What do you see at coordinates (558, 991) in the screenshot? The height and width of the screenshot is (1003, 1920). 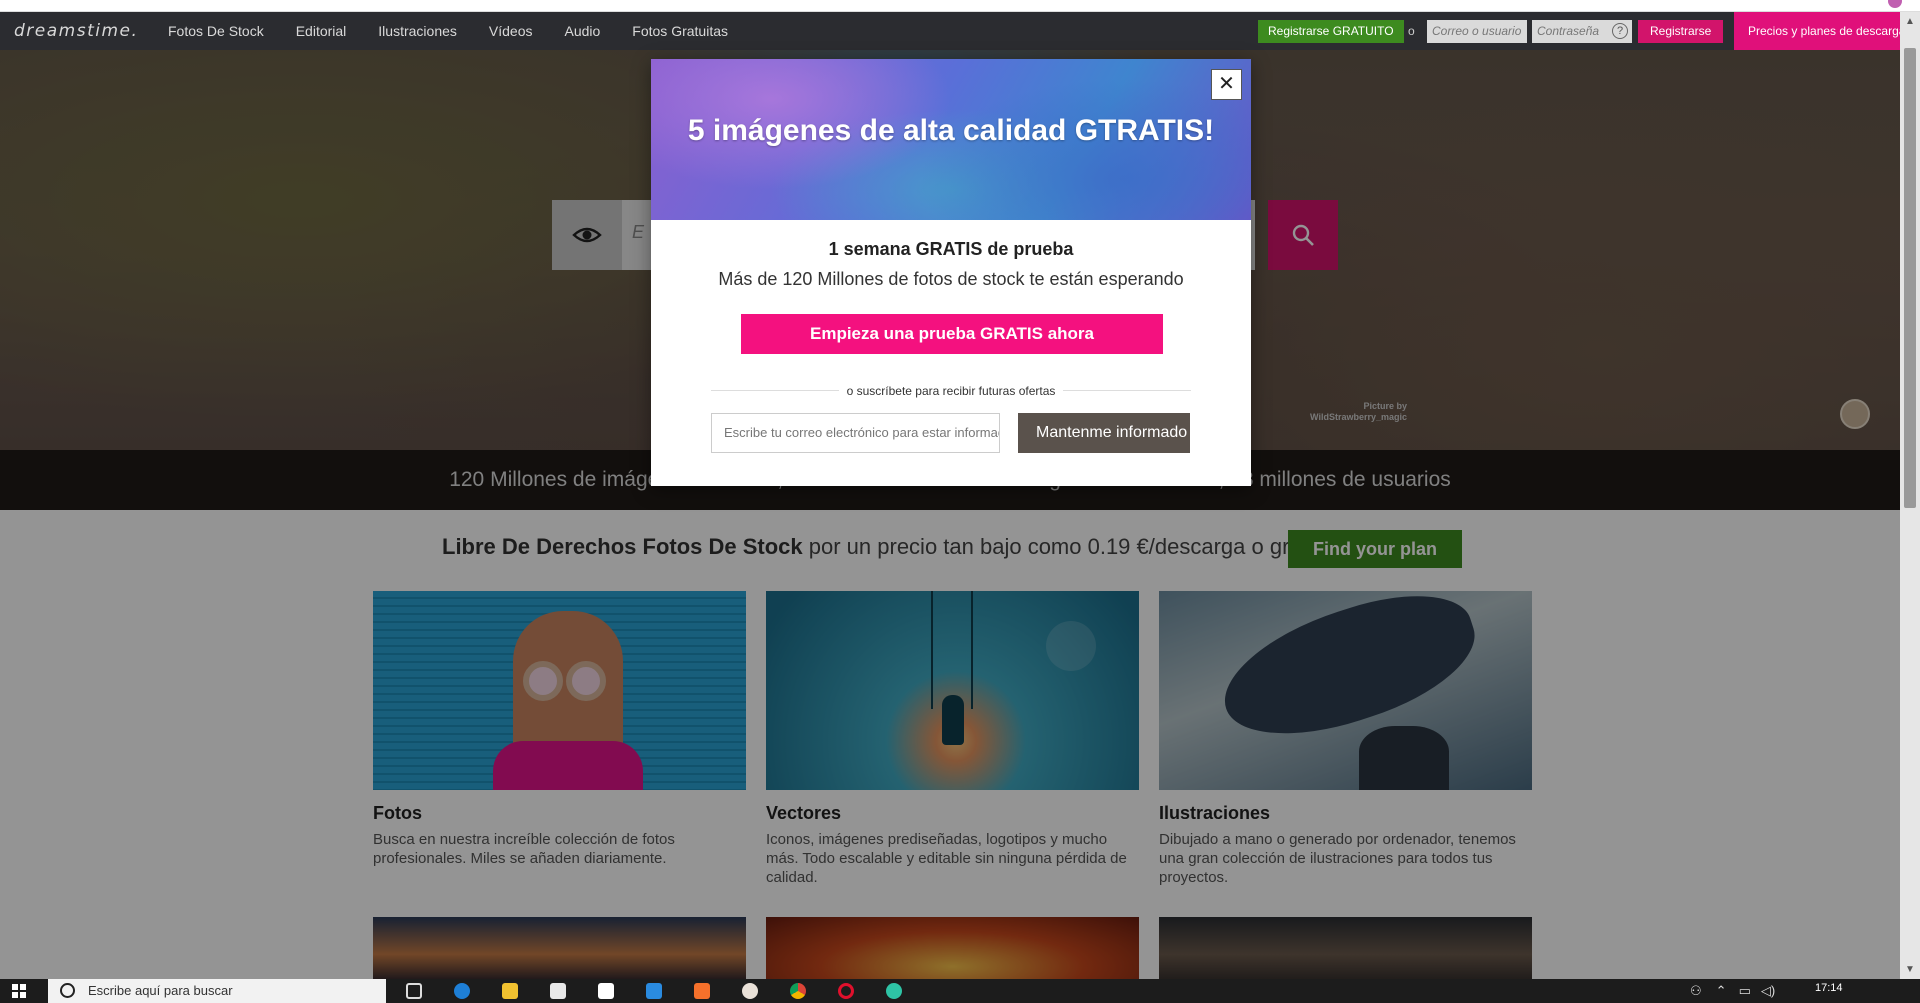 I see `store-icon` at bounding box center [558, 991].